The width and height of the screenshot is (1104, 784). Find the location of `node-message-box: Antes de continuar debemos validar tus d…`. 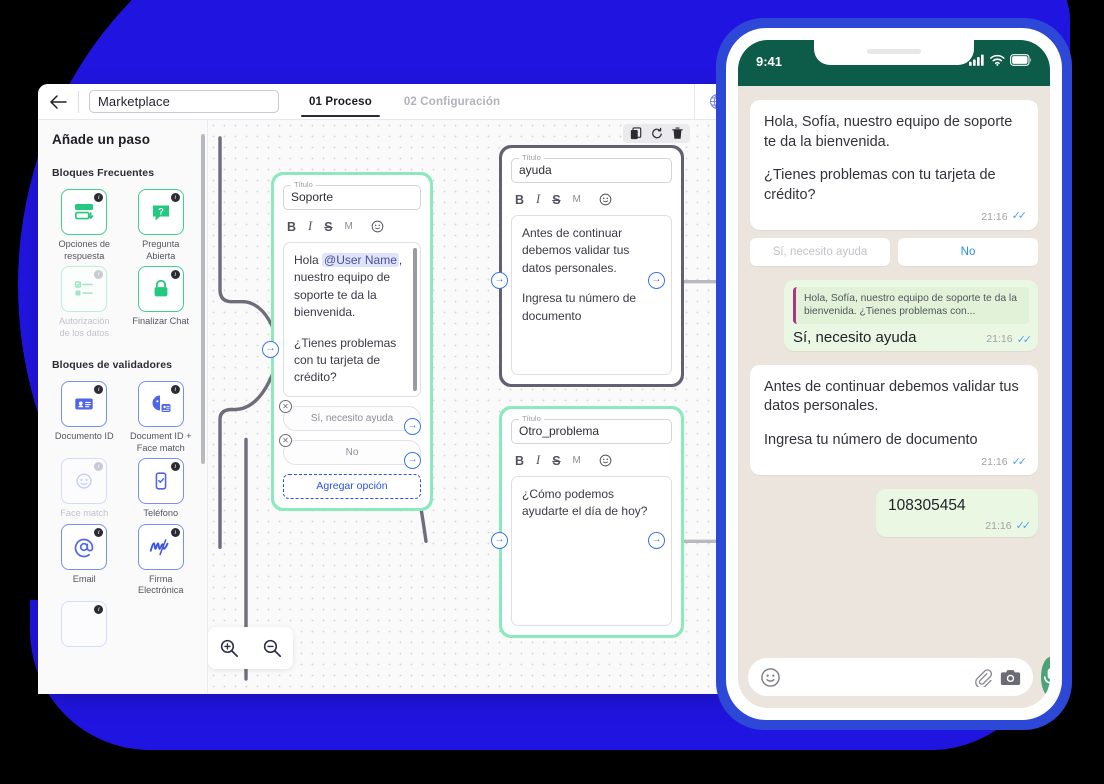

node-message-box: Antes de continuar debemos validar tus d… is located at coordinates (591, 295).